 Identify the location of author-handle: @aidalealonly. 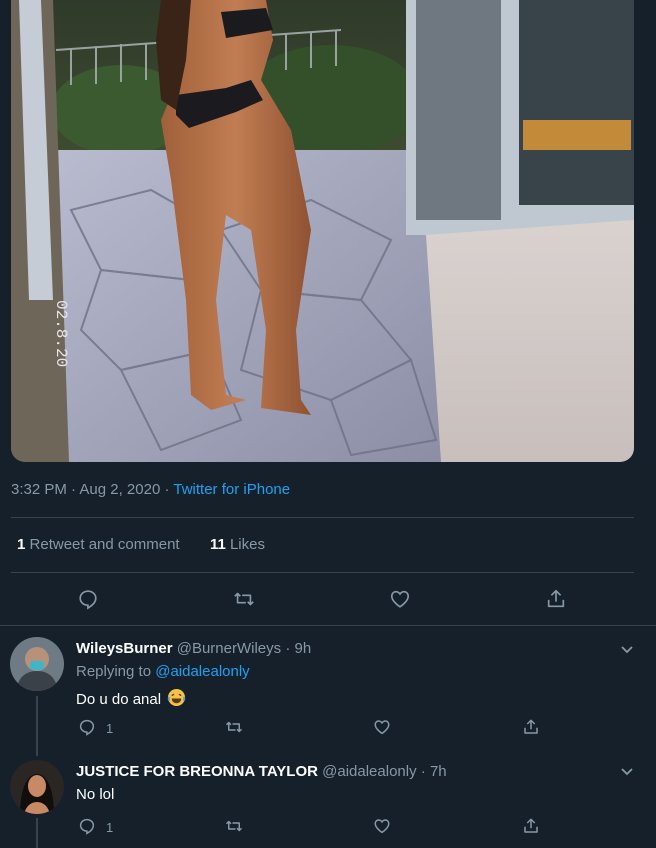
(369, 771).